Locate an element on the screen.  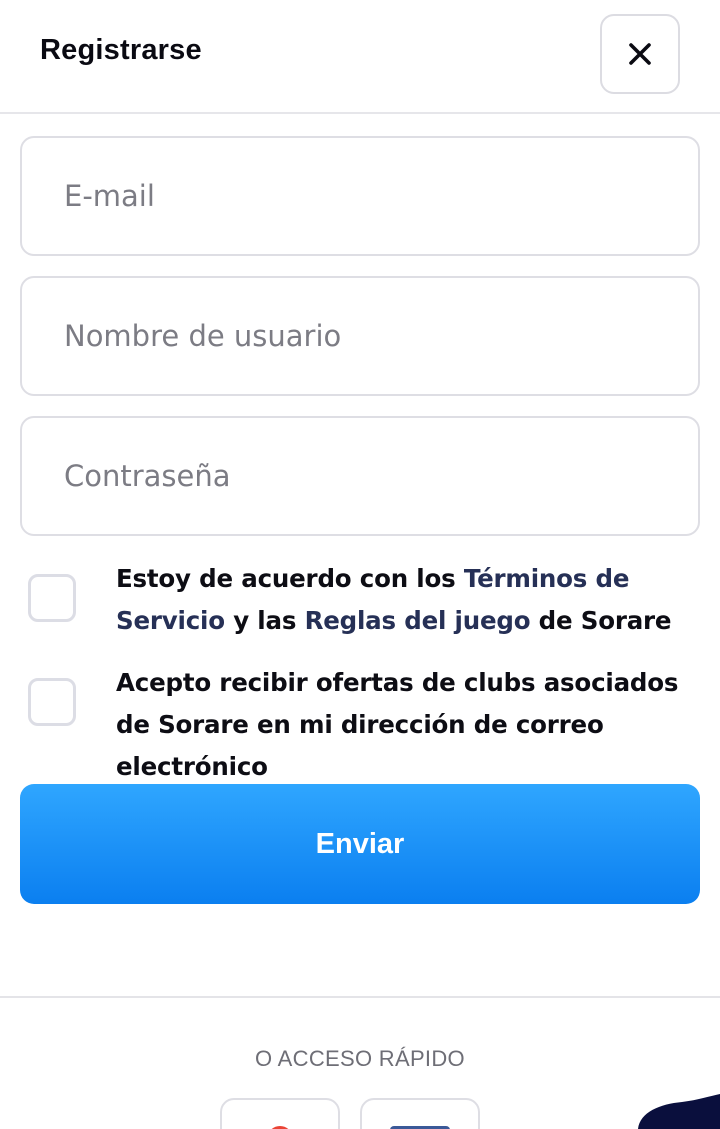
email-field-wrapper is located at coordinates (360, 196).